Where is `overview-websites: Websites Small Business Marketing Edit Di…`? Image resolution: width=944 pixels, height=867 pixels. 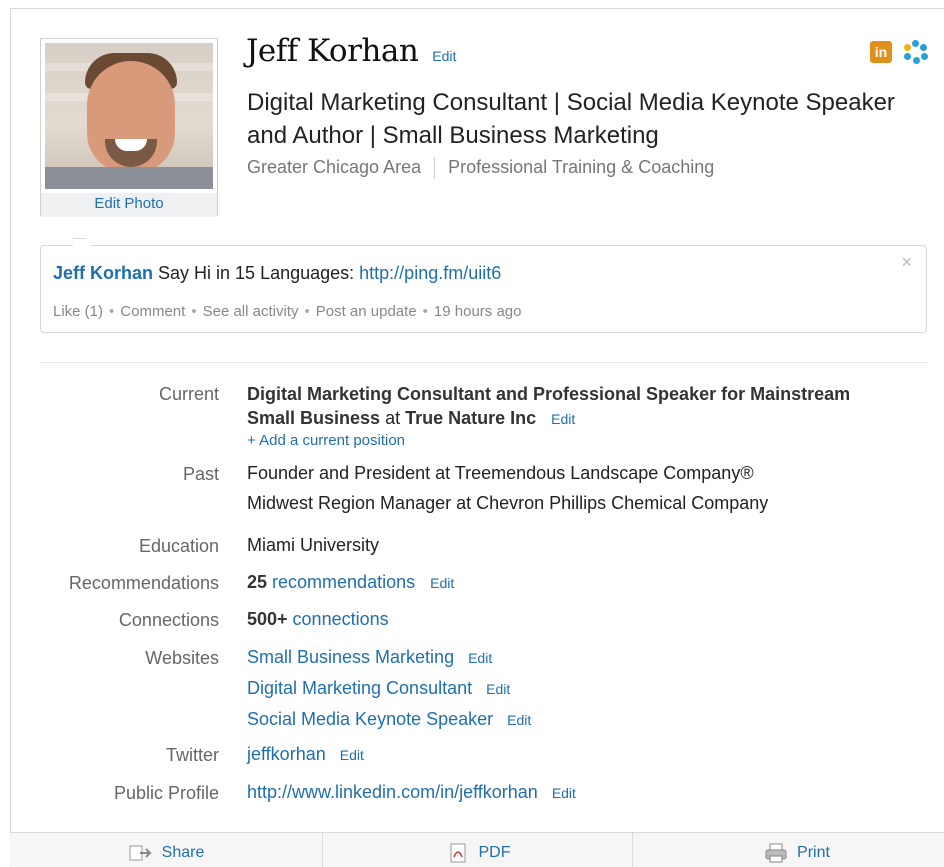
overview-websites: Websites Small Business Marketing Edit Di… is located at coordinates (472, 688).